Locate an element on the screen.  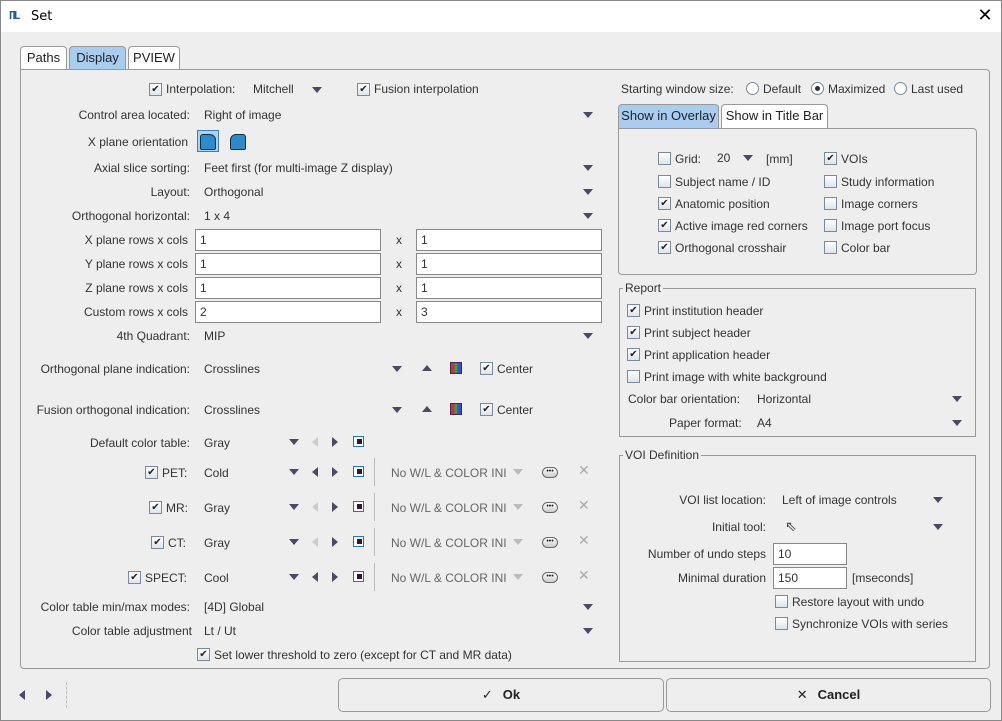
color-bar-orientation-select: Horizontal is located at coordinates (784, 399).